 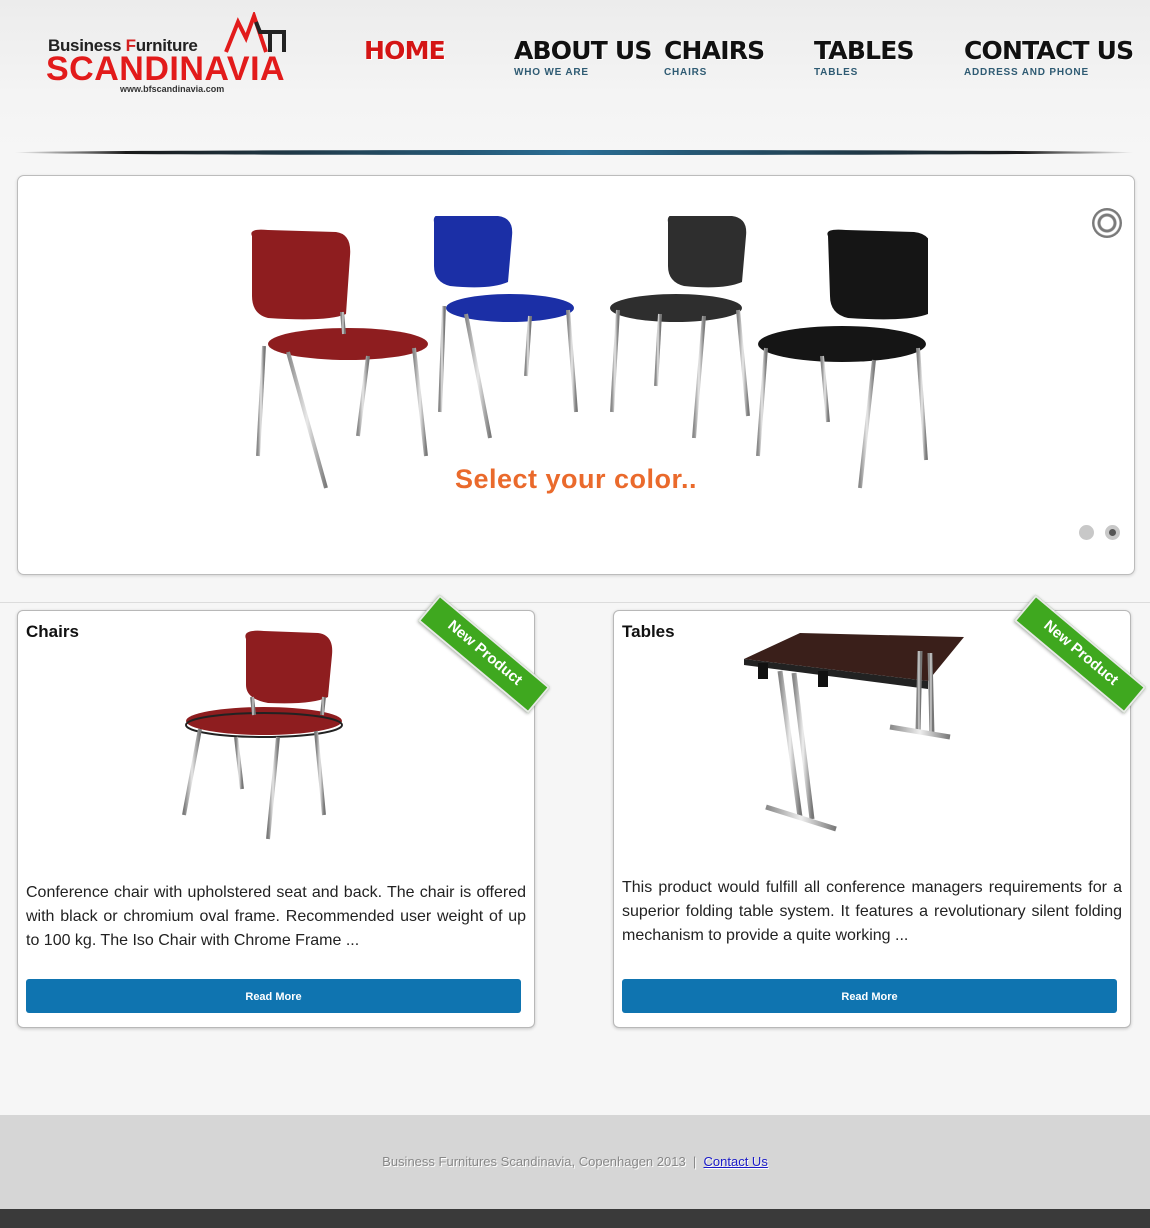 What do you see at coordinates (172, 89) in the screenshot?
I see `logo-url: www.bfscandinavia.com` at bounding box center [172, 89].